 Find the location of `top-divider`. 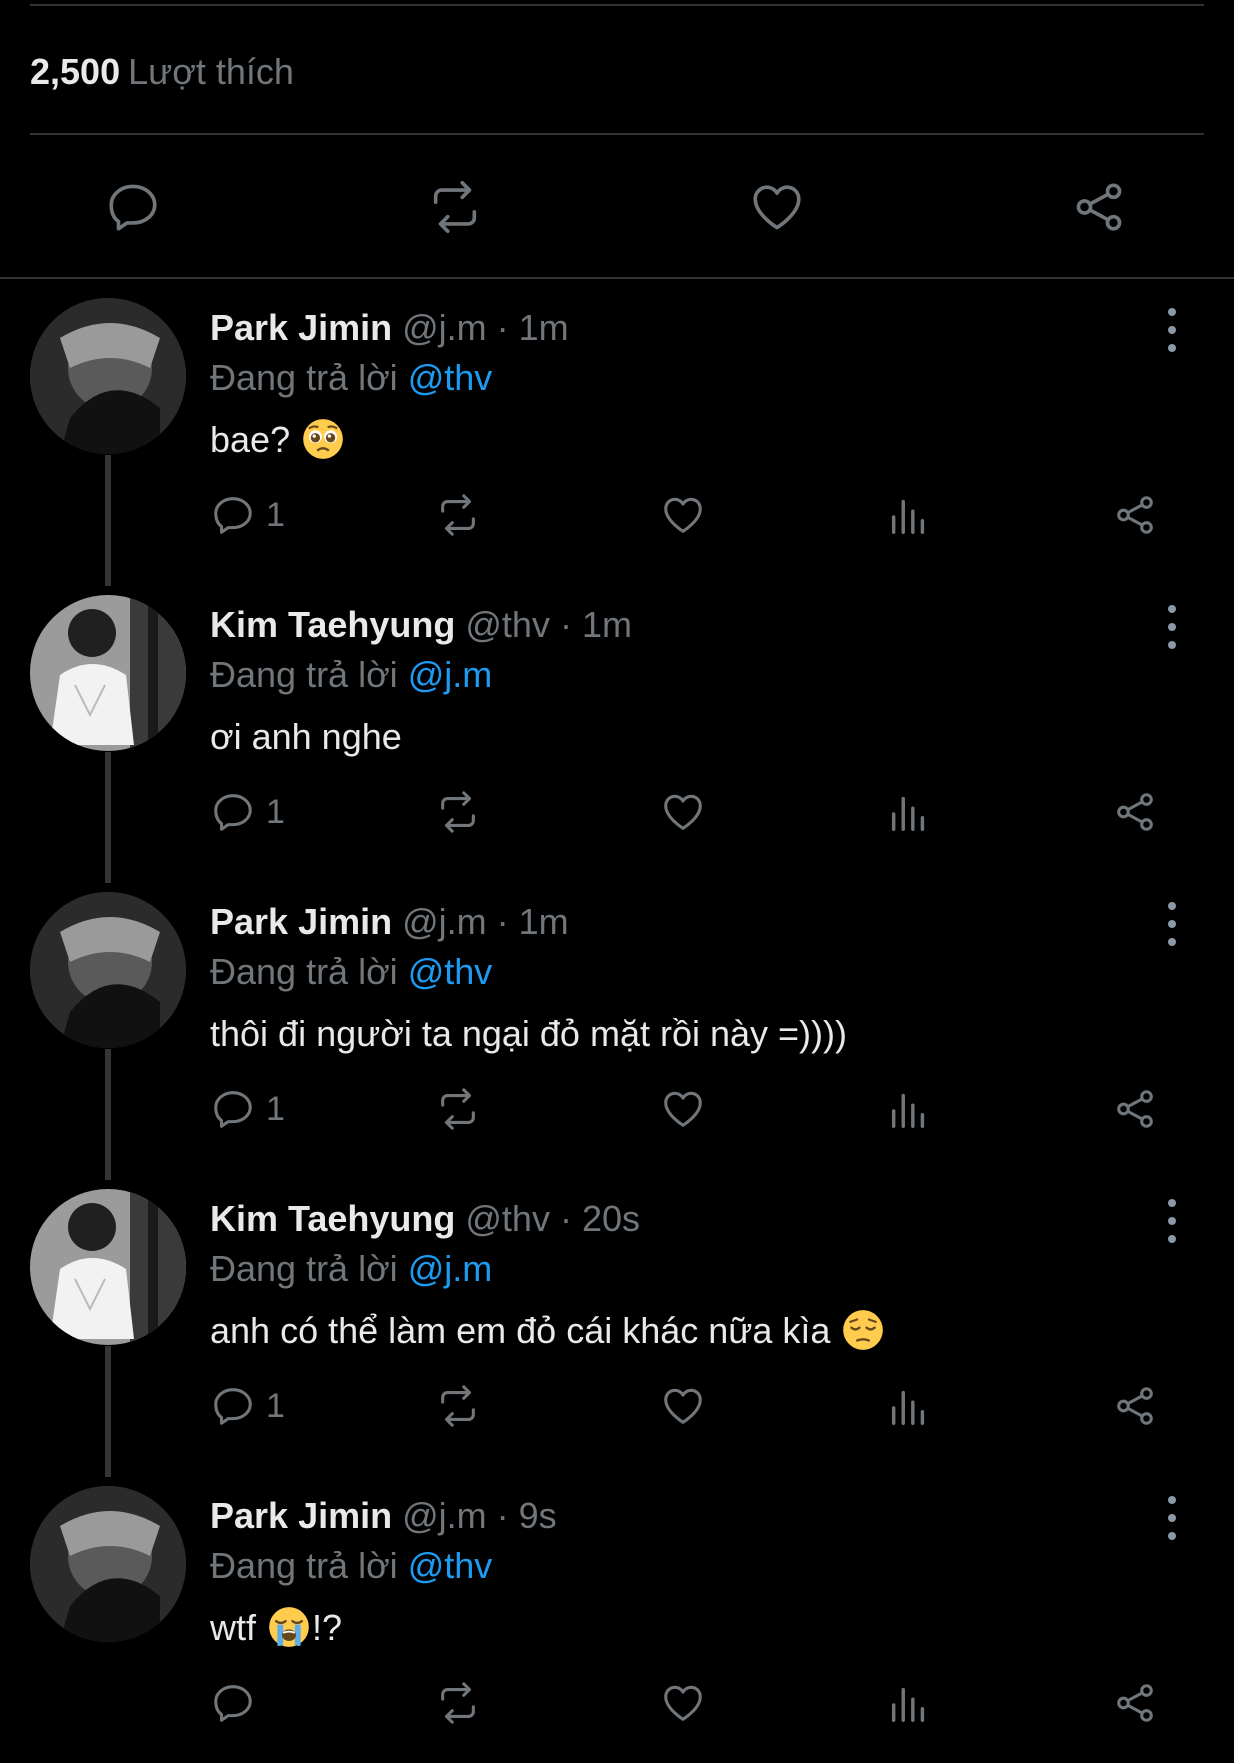

top-divider is located at coordinates (617, 5).